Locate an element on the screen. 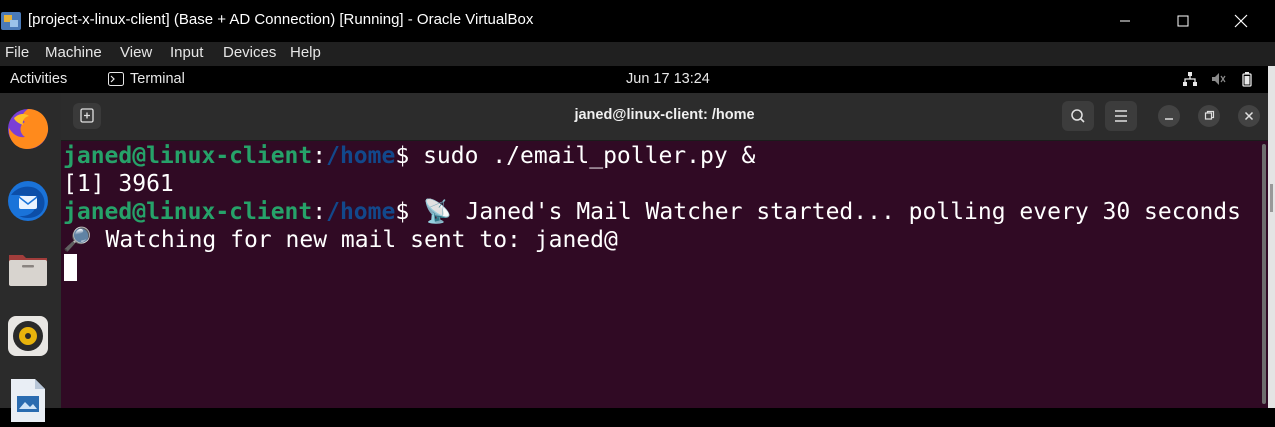  terminal-scrollbar is located at coordinates (1264, 274).